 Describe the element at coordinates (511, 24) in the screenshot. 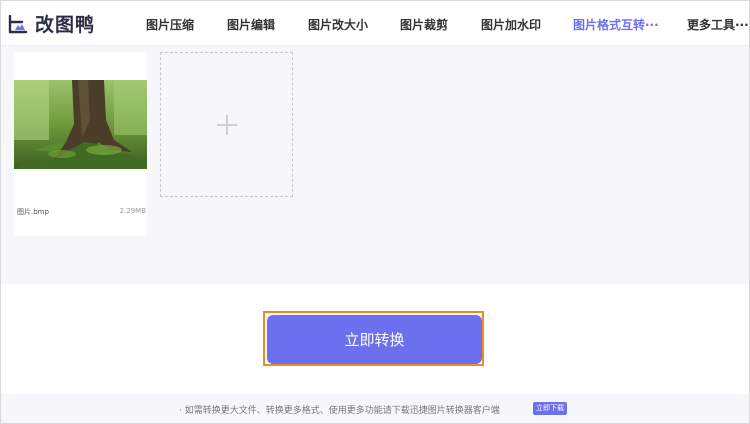

I see `nav-image-watermark: 图片加水印` at that location.